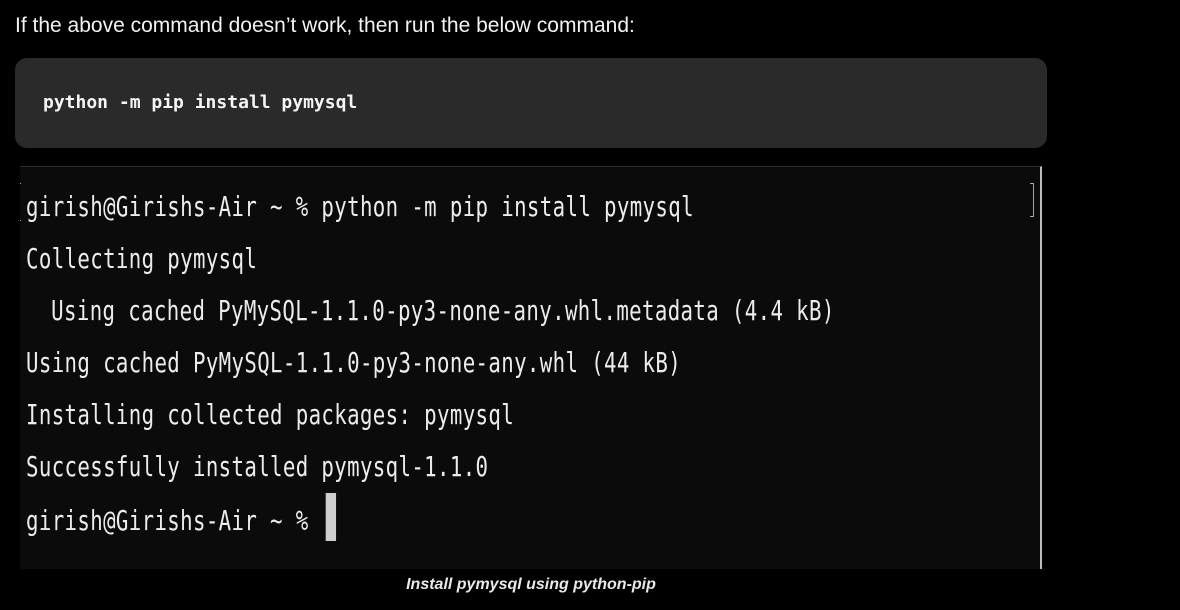 The width and height of the screenshot is (1180, 610). Describe the element at coordinates (430, 519) in the screenshot. I see `terminal-prompt-line: girish@Girishs-Air ~ %` at that location.